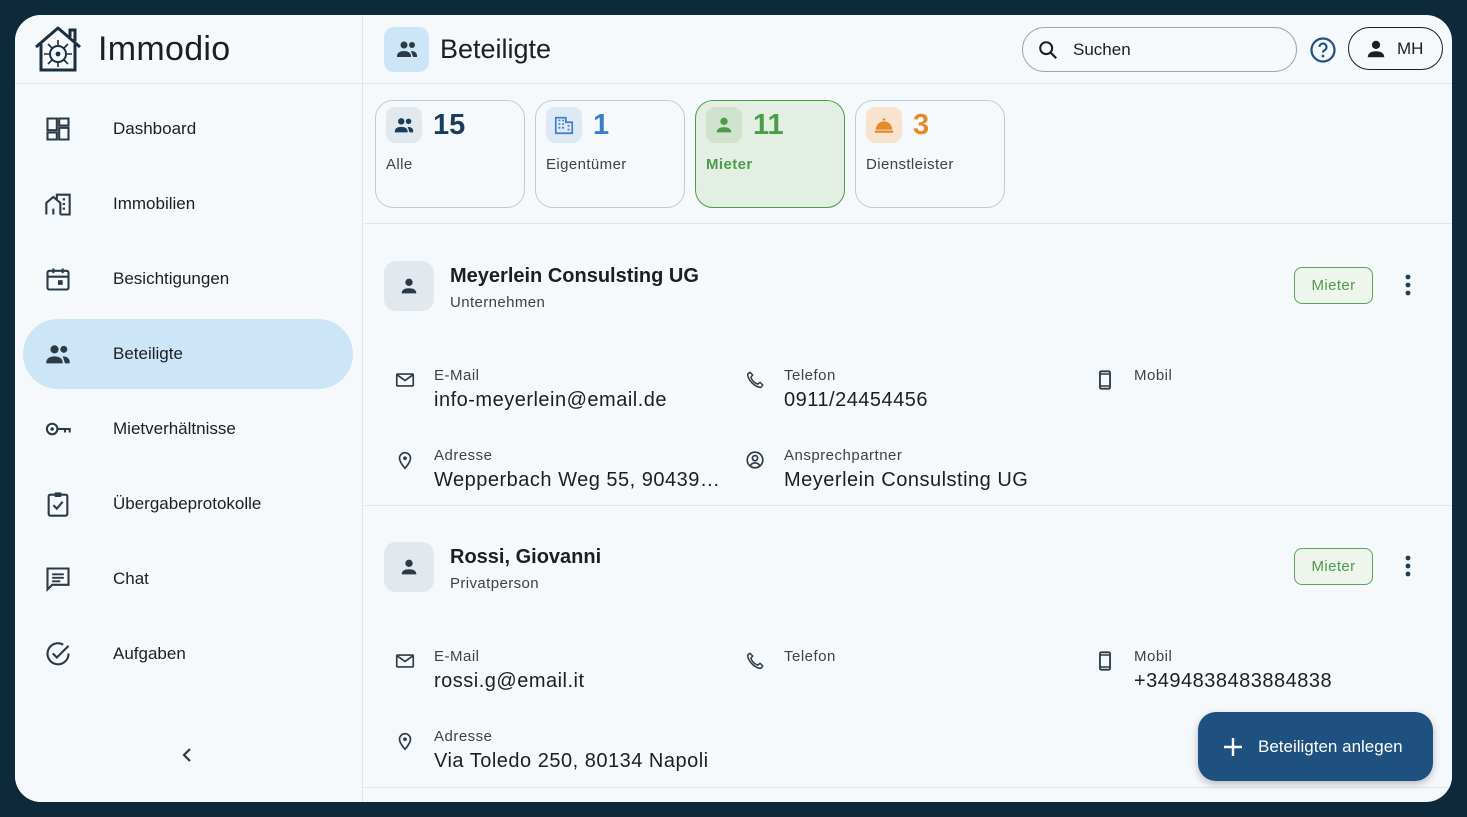  What do you see at coordinates (496, 48) in the screenshot?
I see `page-title: Beteiligte` at bounding box center [496, 48].